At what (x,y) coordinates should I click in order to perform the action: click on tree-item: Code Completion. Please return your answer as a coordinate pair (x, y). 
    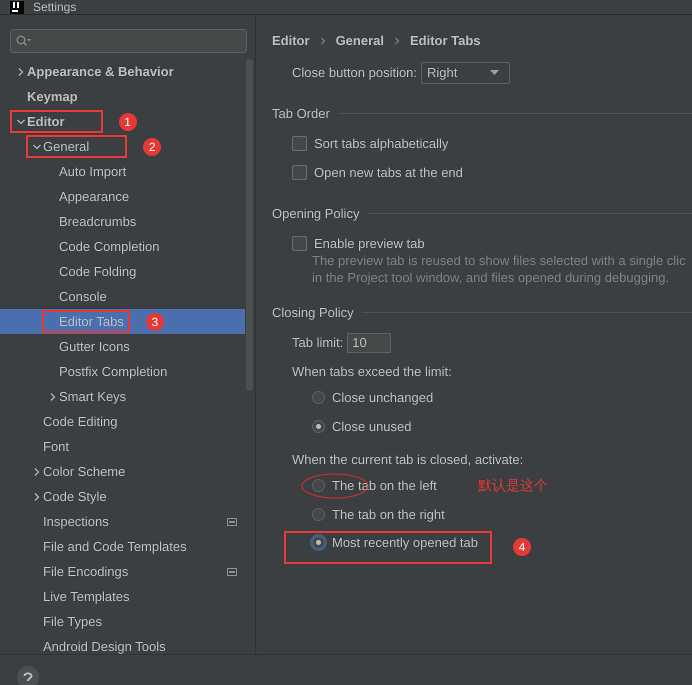
    Looking at the image, I should click on (122, 246).